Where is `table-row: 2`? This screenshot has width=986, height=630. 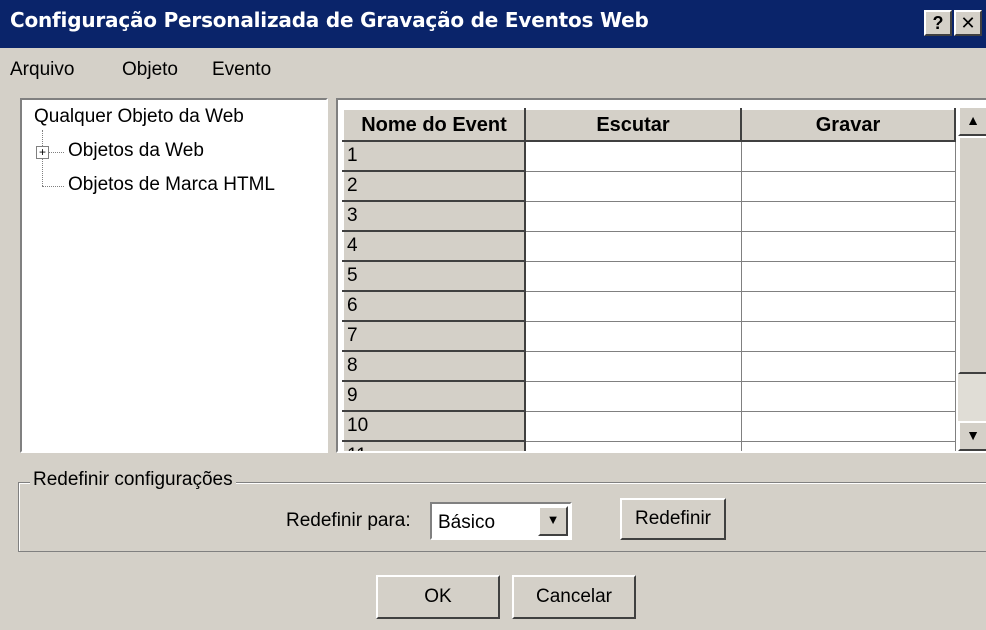
table-row: 2 is located at coordinates (649, 186).